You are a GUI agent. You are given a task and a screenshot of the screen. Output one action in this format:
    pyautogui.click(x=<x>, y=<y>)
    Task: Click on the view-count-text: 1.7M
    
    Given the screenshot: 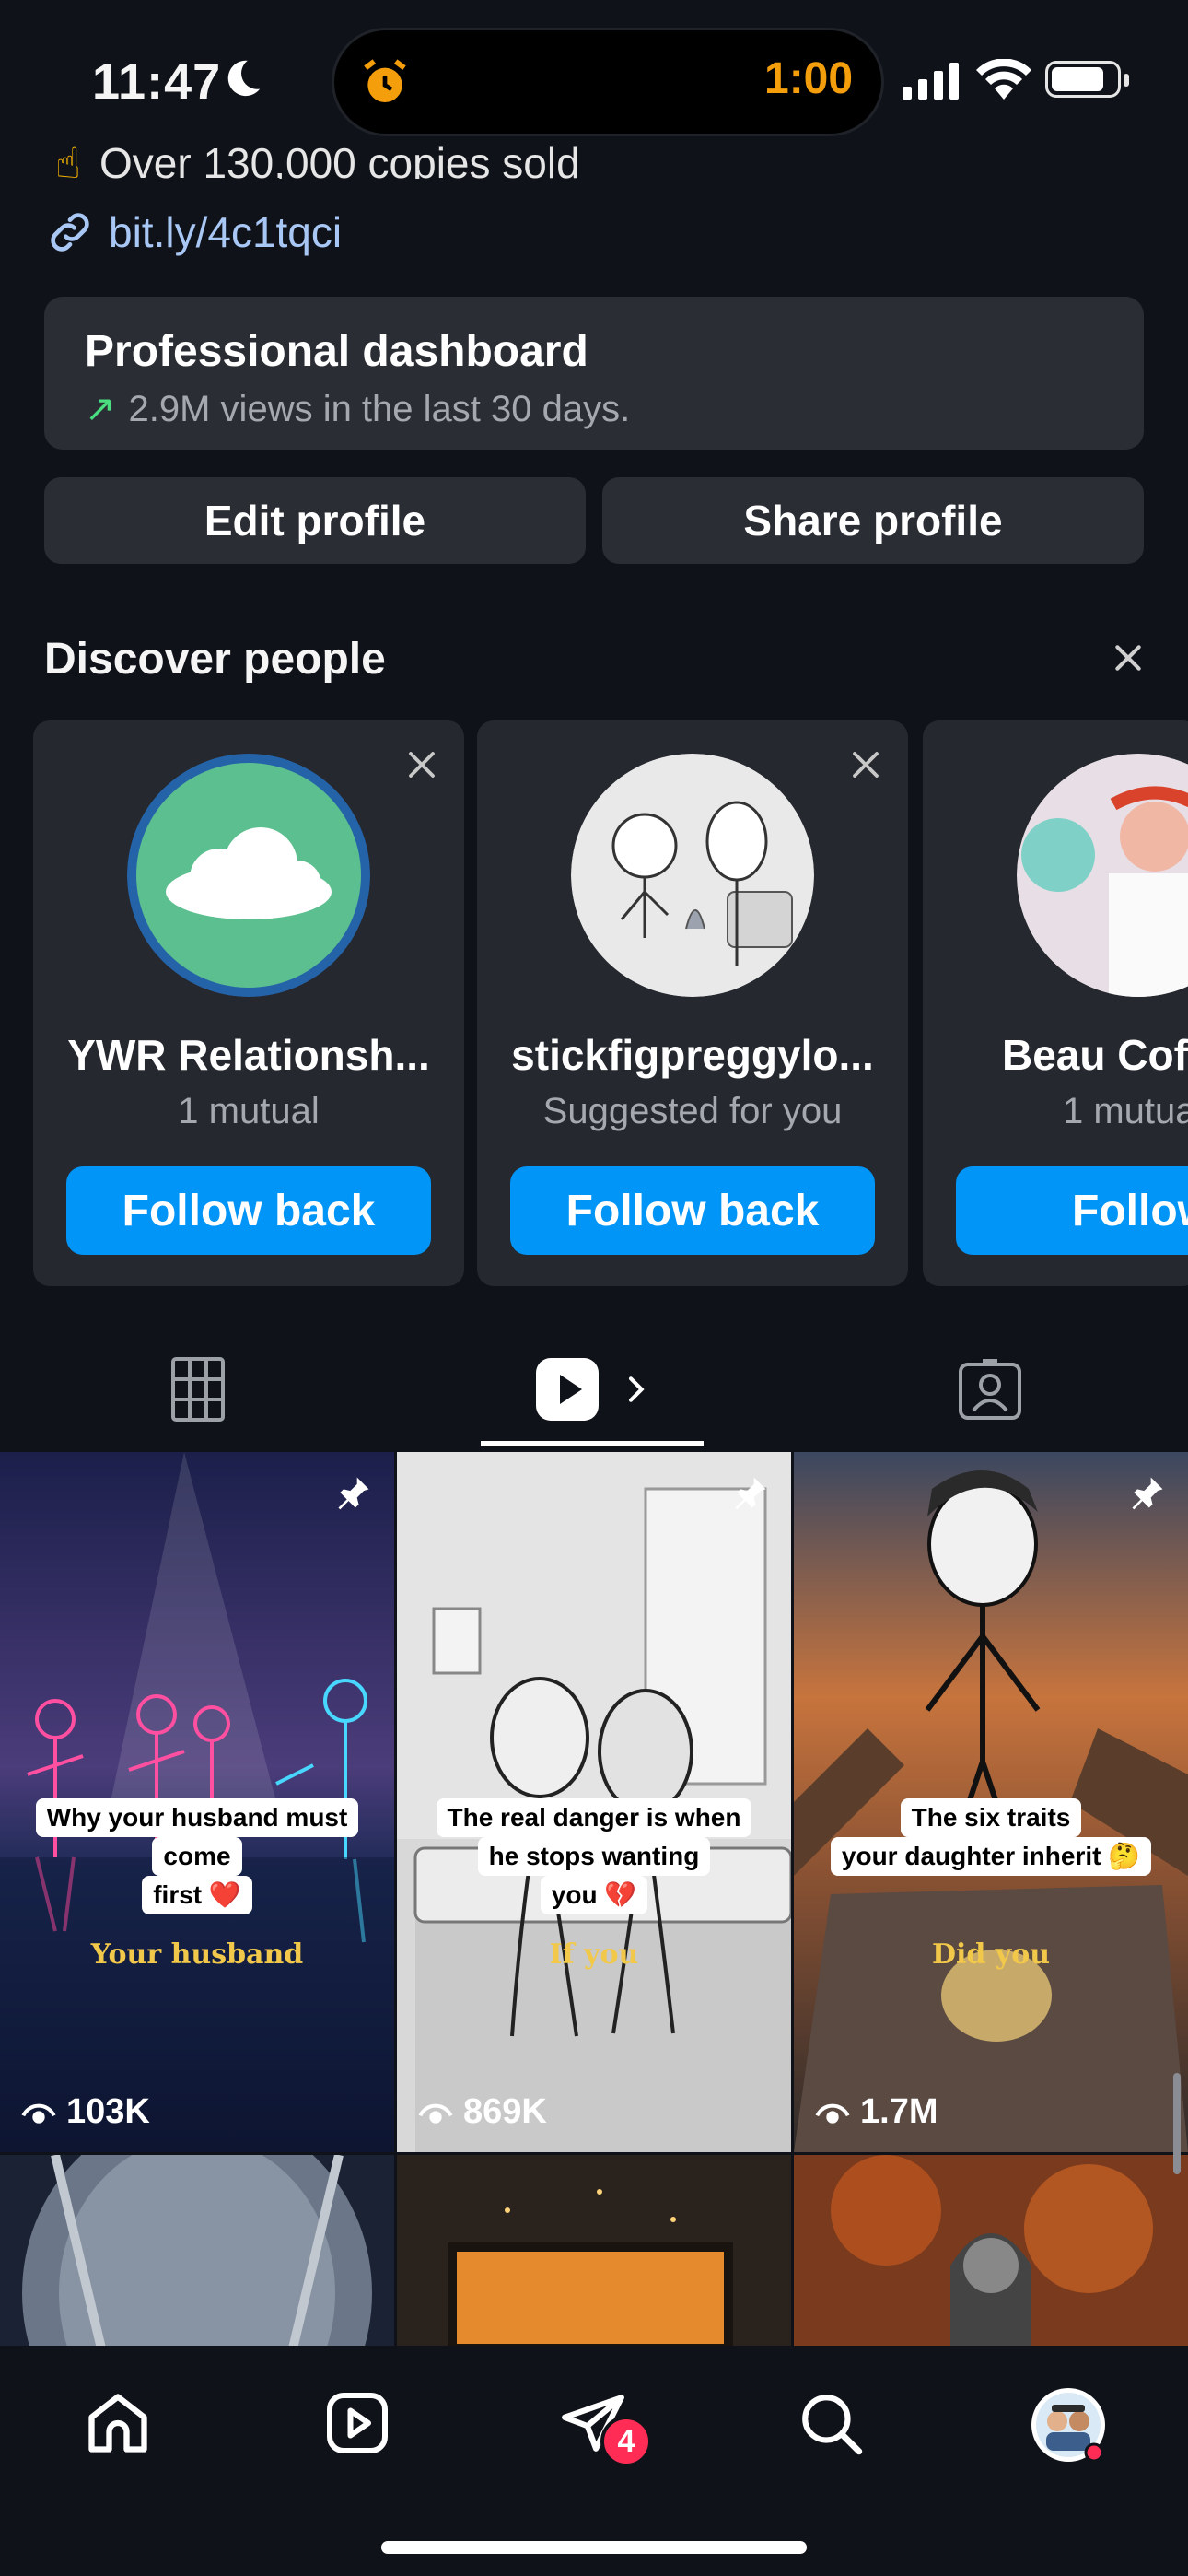 What is the action you would take?
    pyautogui.click(x=899, y=2111)
    